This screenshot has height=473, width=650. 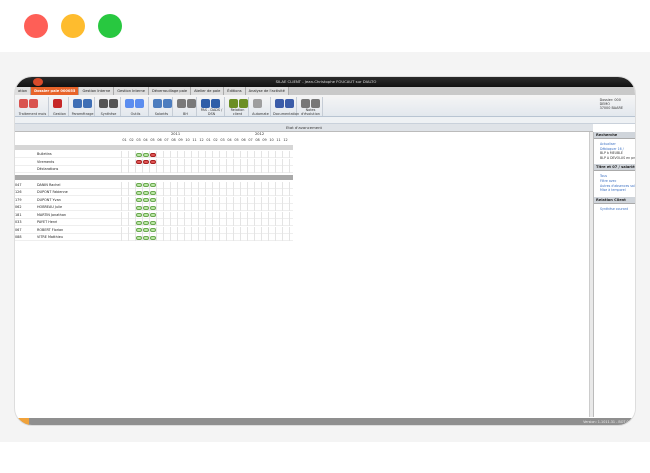 I want to click on employee-row: 179 DUPONT Yvan, so click(x=154, y=200).